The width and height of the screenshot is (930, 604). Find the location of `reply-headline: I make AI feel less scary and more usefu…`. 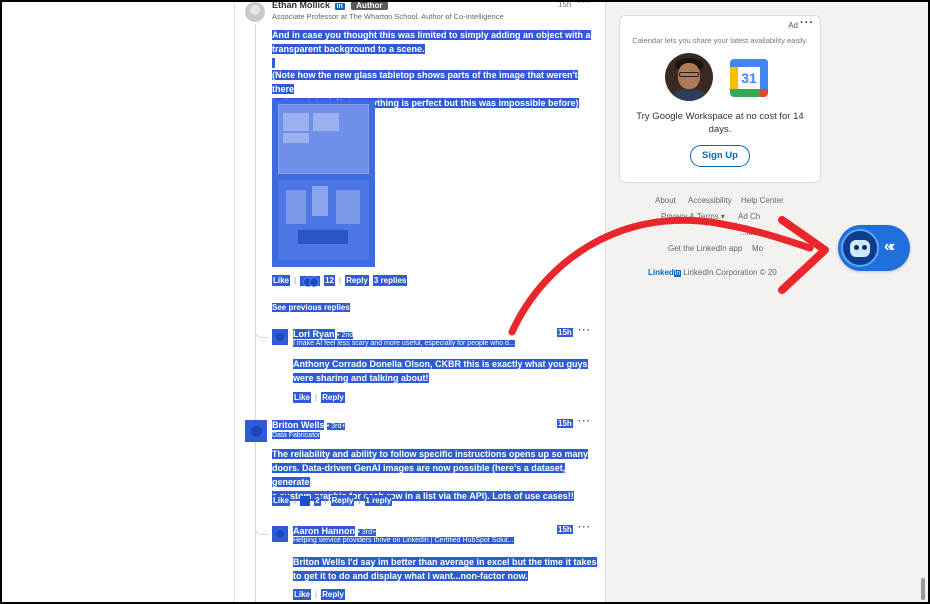

reply-headline: I make AI feel less scary and more usefu… is located at coordinates (404, 343).